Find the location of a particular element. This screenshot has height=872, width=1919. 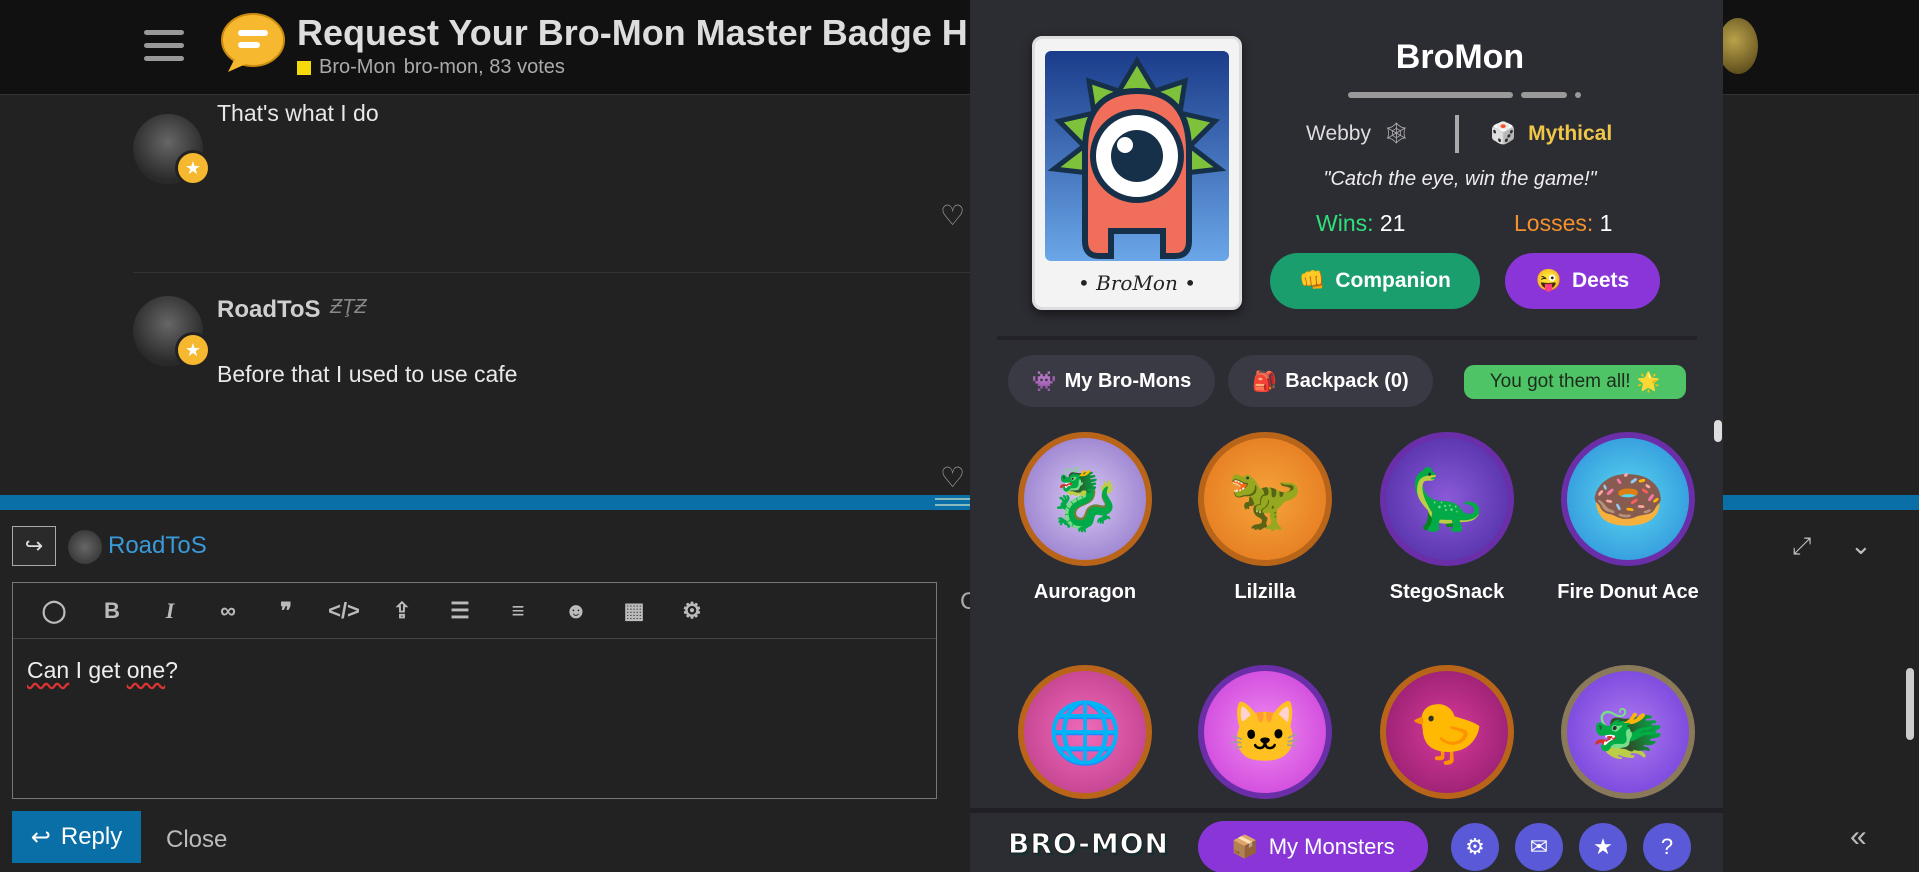

help-icon: ? is located at coordinates (1667, 847).